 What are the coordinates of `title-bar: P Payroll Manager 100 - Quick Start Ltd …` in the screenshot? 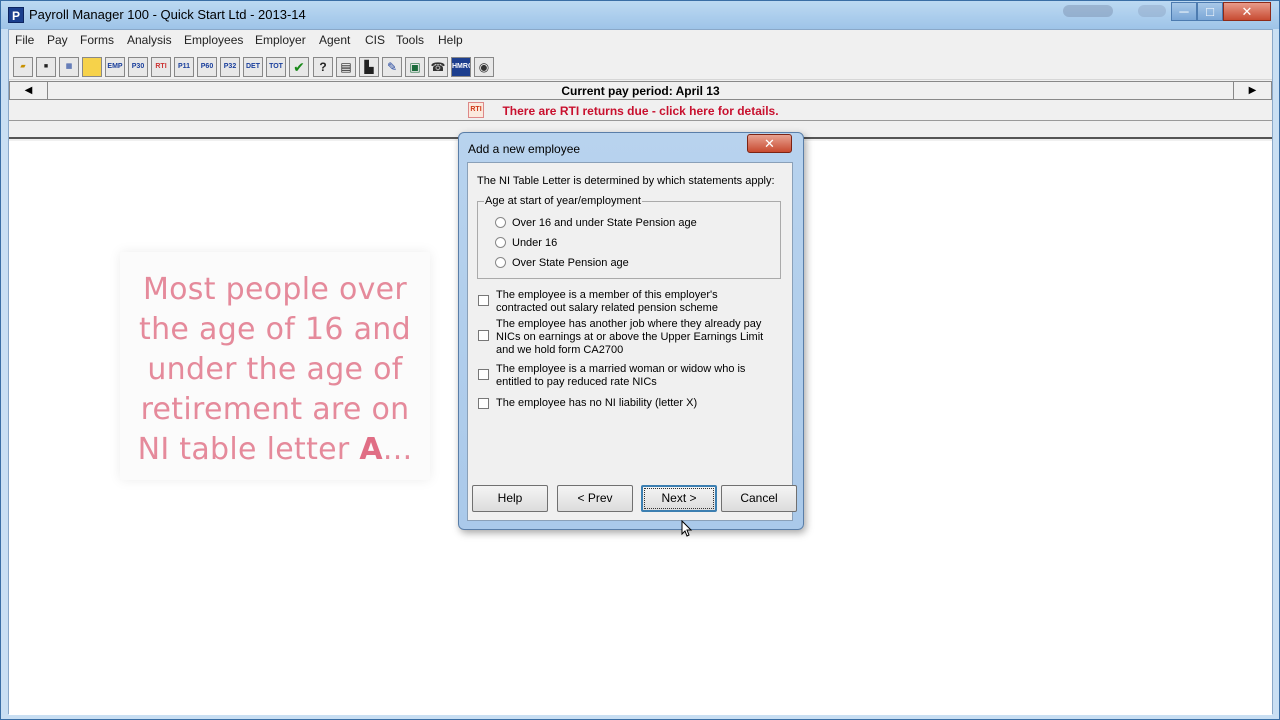 It's located at (640, 15).